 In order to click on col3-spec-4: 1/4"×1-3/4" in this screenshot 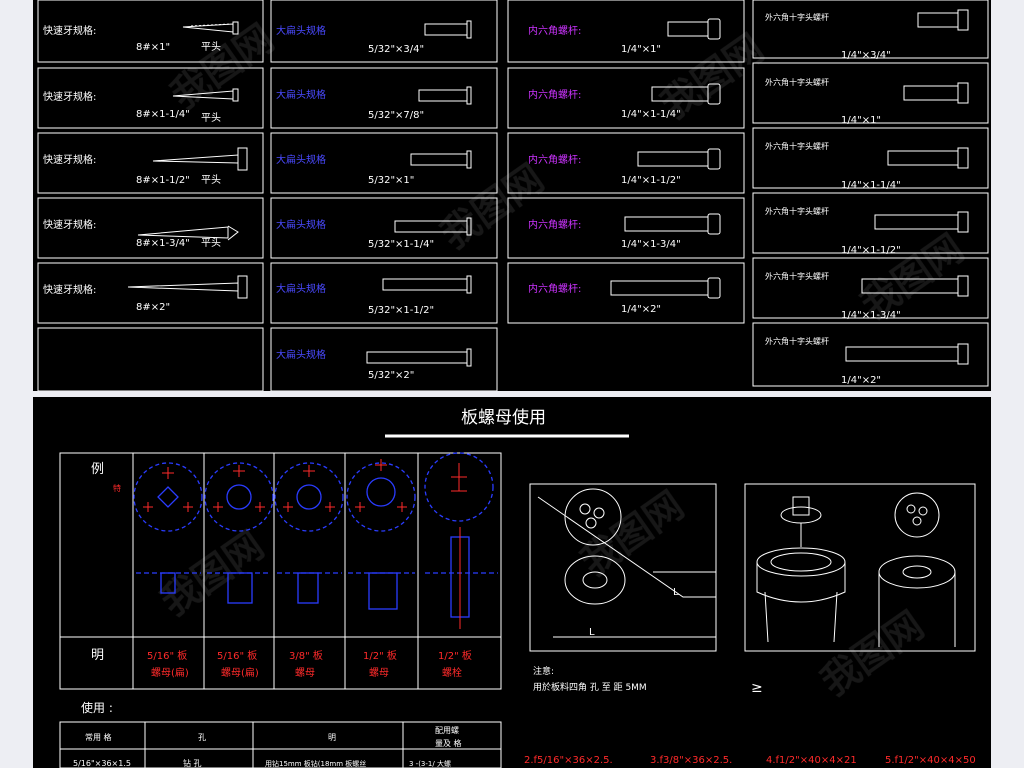, I will do `click(651, 244)`.